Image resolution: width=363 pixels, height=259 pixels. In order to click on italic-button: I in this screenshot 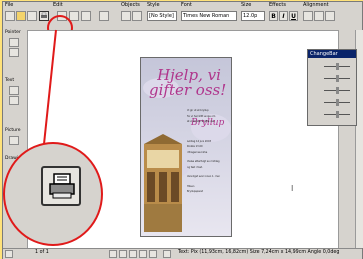, I will do `click(283, 16)`.